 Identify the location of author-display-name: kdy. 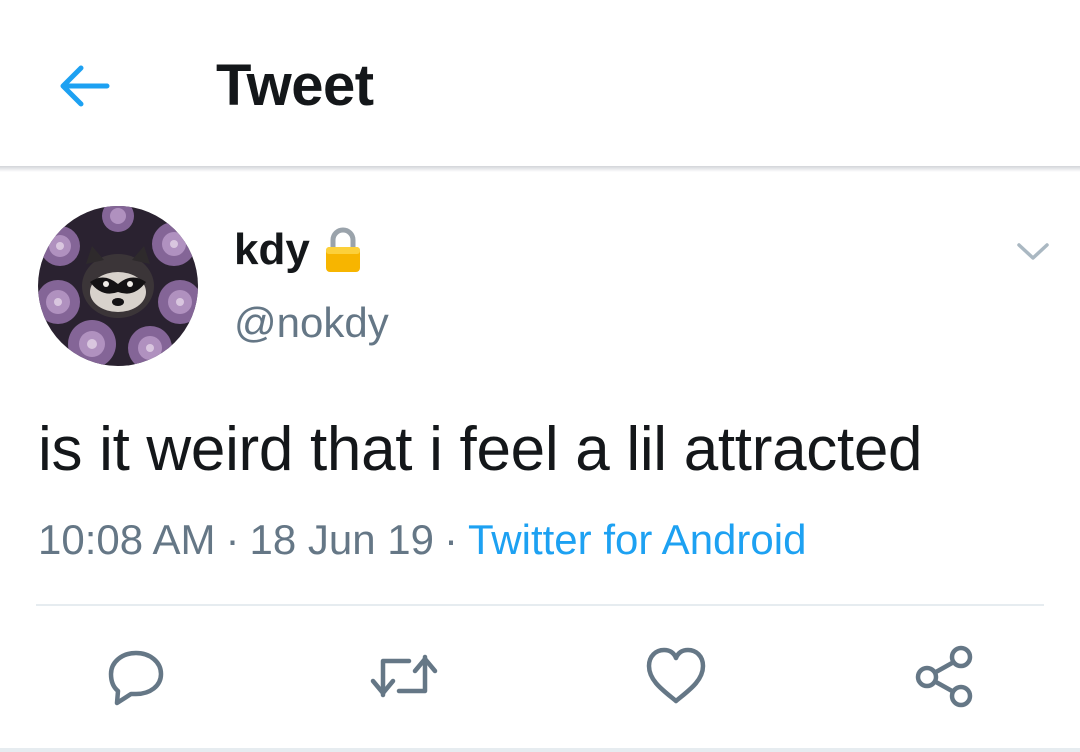
(272, 250).